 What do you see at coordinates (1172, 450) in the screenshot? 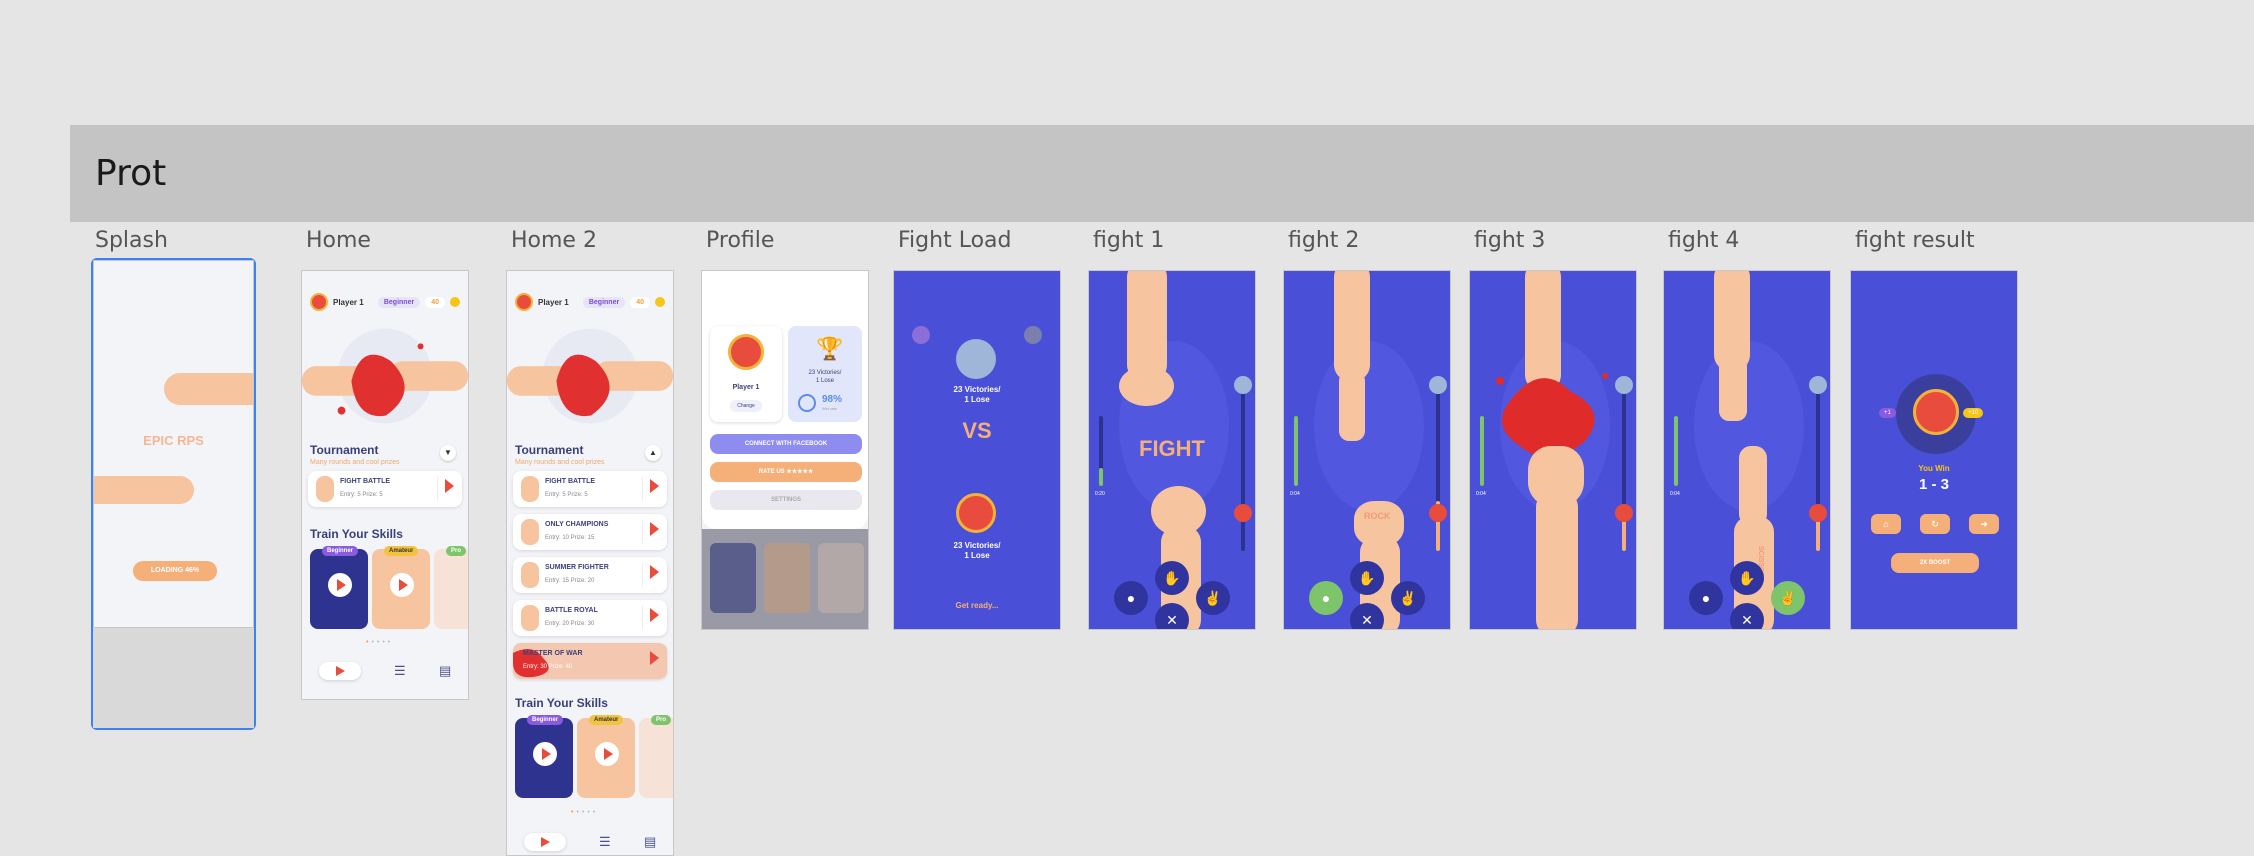
I see `frame-fight1: FIGHT 0:20 ● ✋ ✌ ✕` at bounding box center [1172, 450].